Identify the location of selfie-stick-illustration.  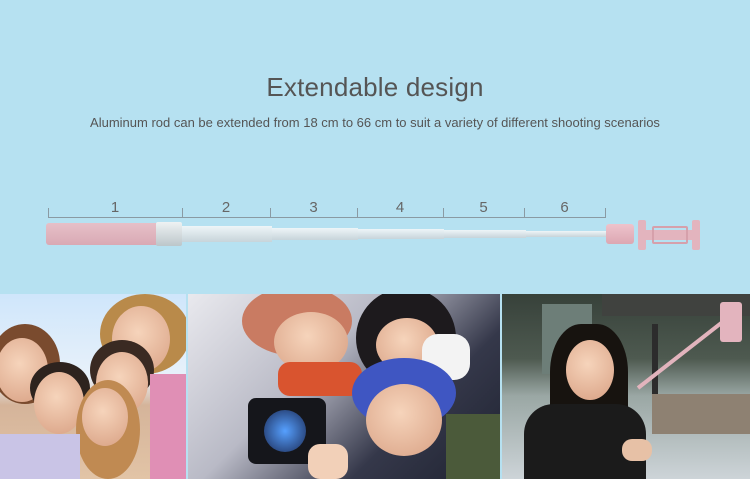
(380, 236).